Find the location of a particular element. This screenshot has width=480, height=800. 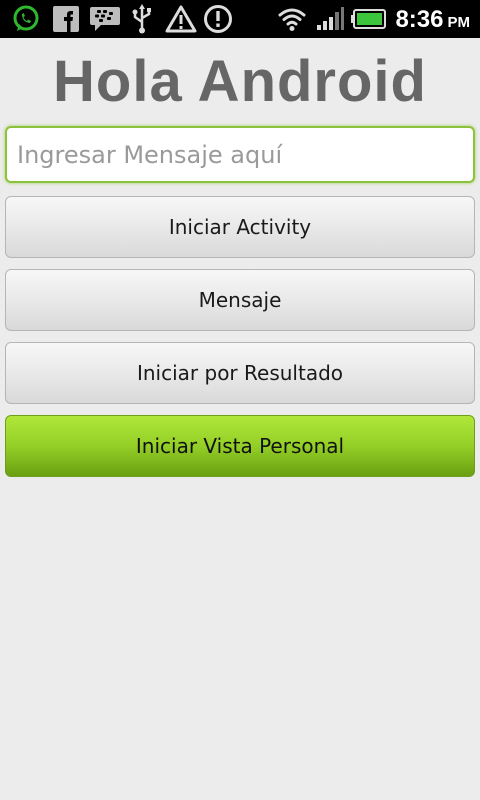

message-input is located at coordinates (240, 154).